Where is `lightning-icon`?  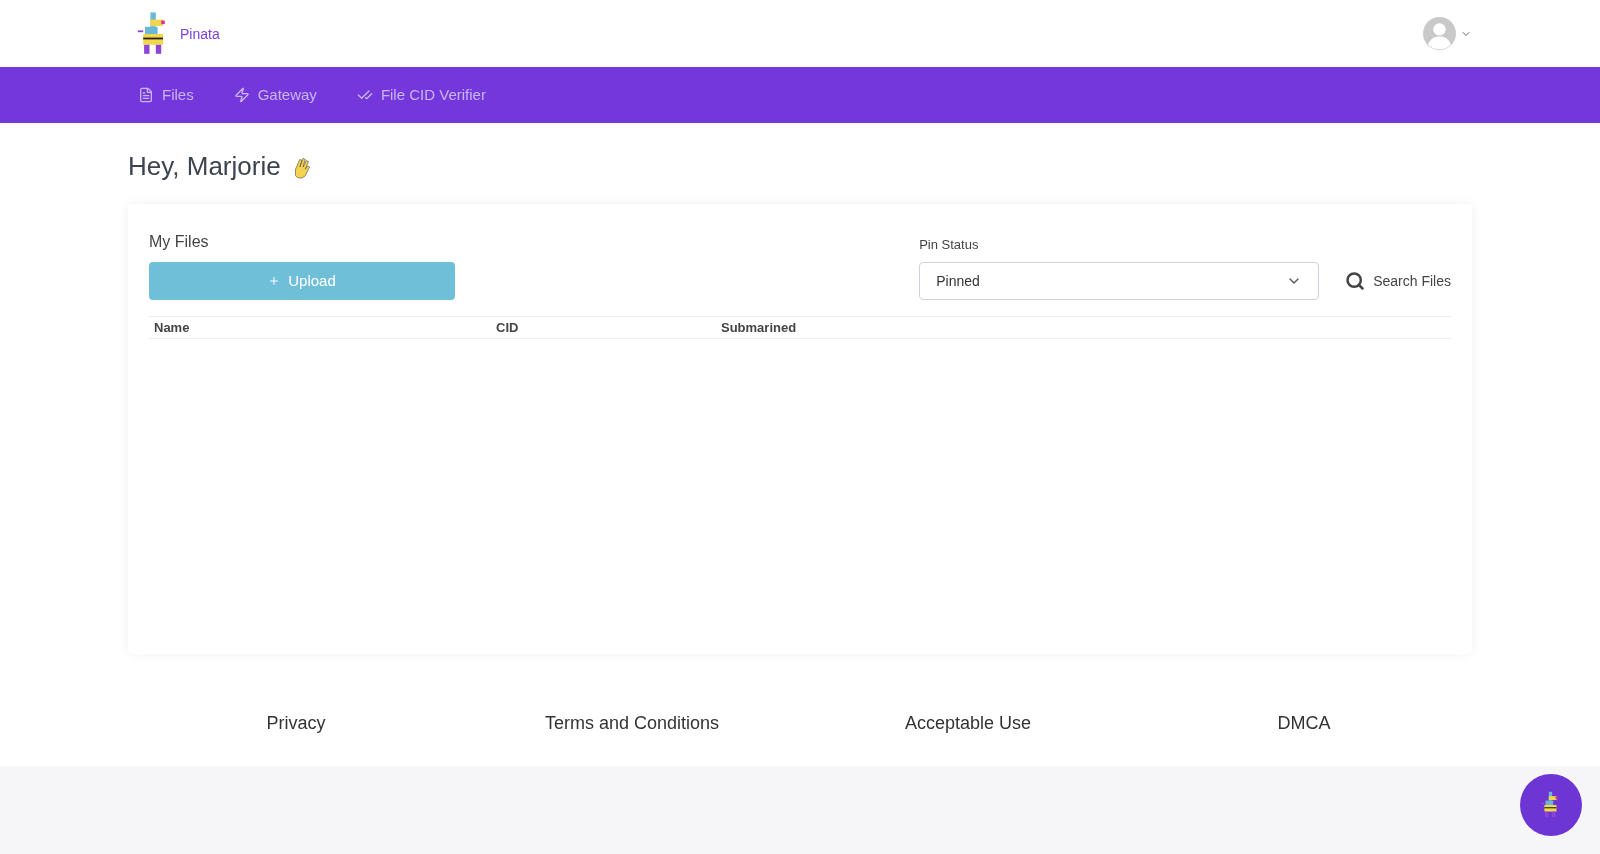 lightning-icon is located at coordinates (241, 95).